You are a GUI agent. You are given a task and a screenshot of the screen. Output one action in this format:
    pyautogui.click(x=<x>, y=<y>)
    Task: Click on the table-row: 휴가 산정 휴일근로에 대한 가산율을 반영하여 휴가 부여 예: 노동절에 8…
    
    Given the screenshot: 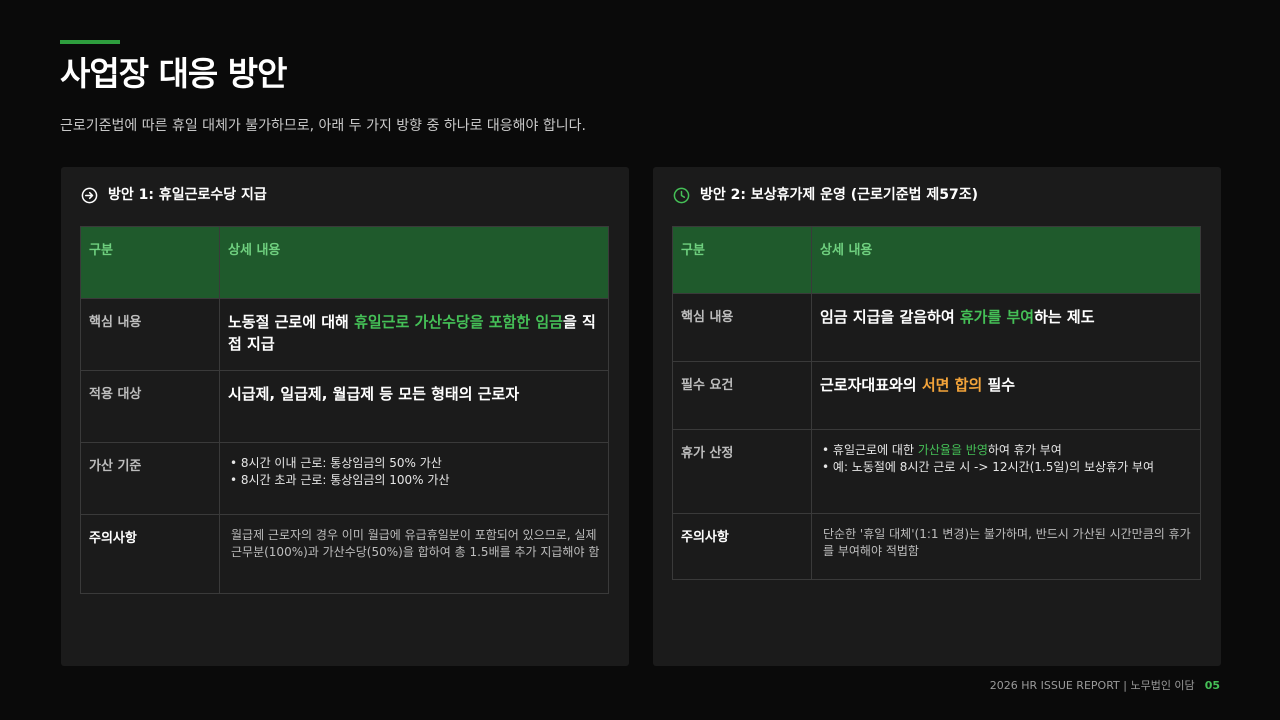 What is the action you would take?
    pyautogui.click(x=936, y=471)
    